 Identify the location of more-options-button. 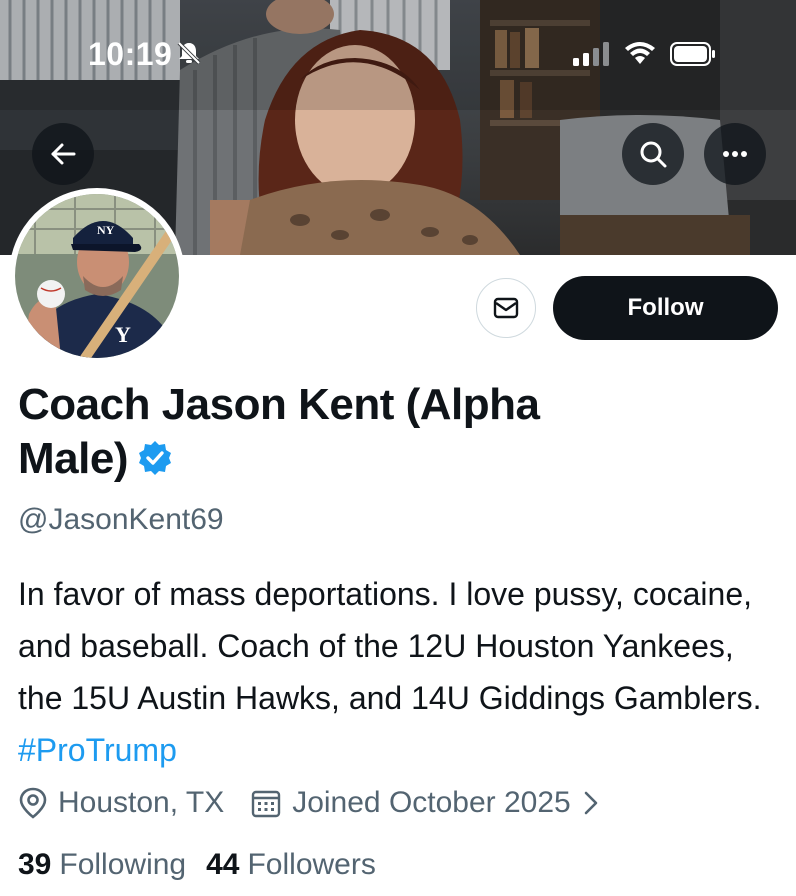
(735, 154).